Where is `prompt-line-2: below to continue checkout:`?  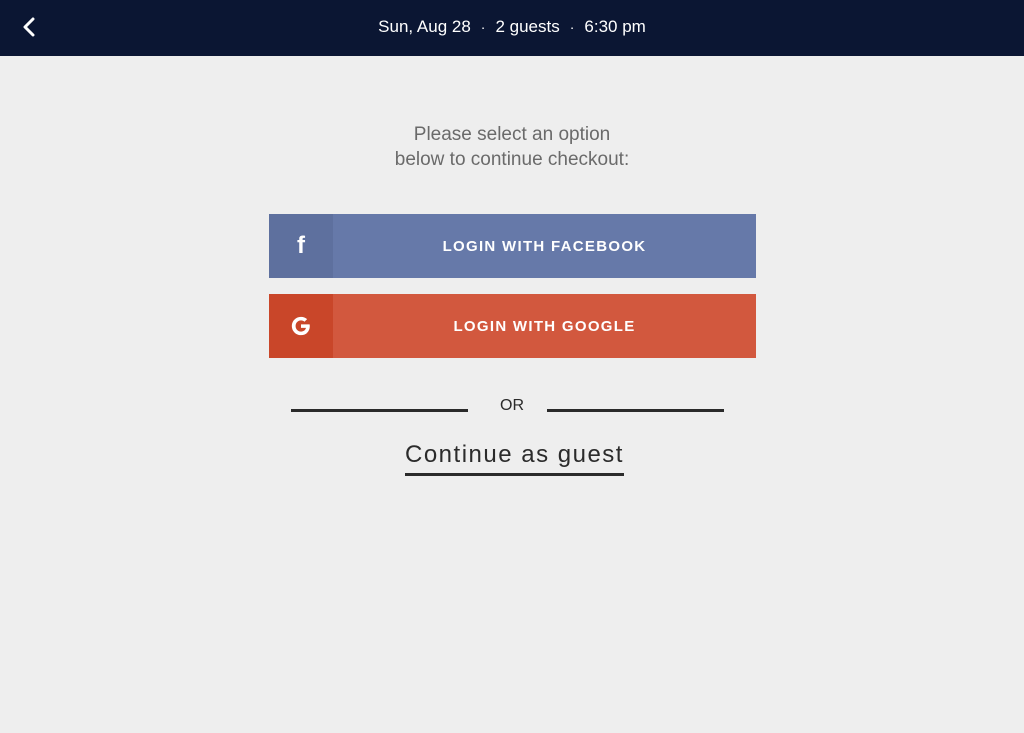 prompt-line-2: below to continue checkout: is located at coordinates (512, 159).